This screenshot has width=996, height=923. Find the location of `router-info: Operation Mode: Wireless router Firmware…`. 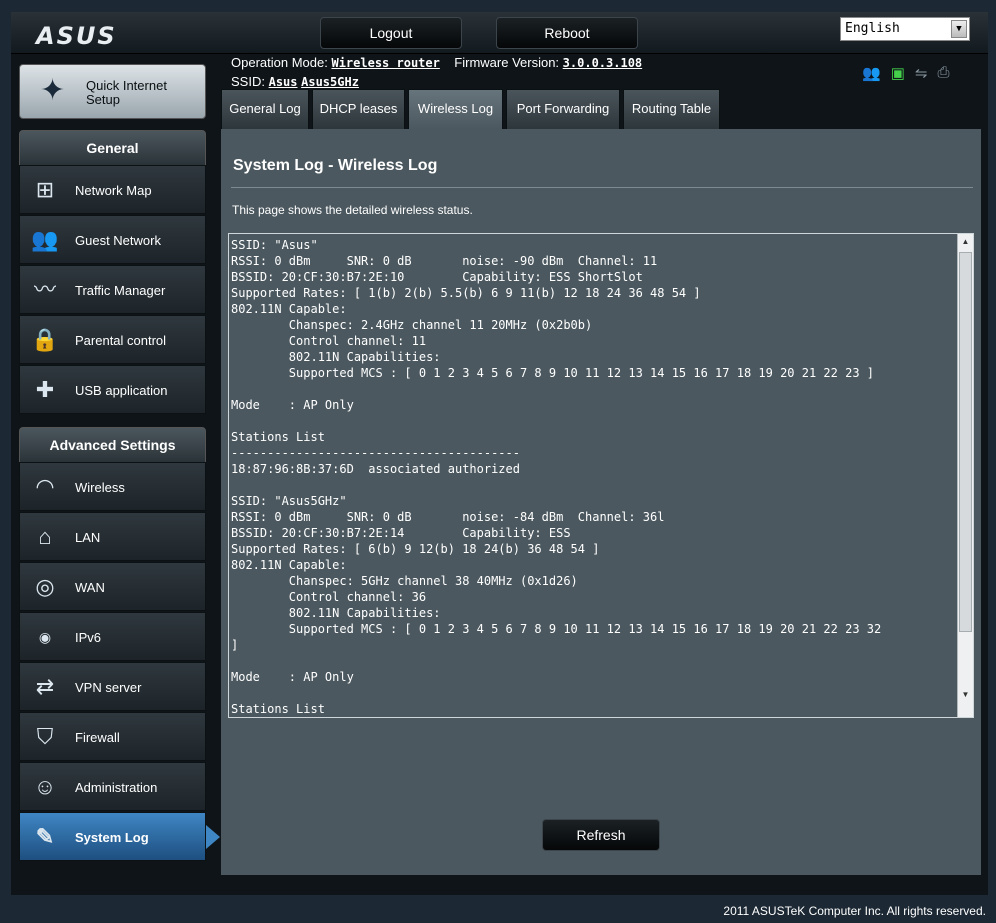

router-info: Operation Mode: Wireless router Firmware… is located at coordinates (436, 74).